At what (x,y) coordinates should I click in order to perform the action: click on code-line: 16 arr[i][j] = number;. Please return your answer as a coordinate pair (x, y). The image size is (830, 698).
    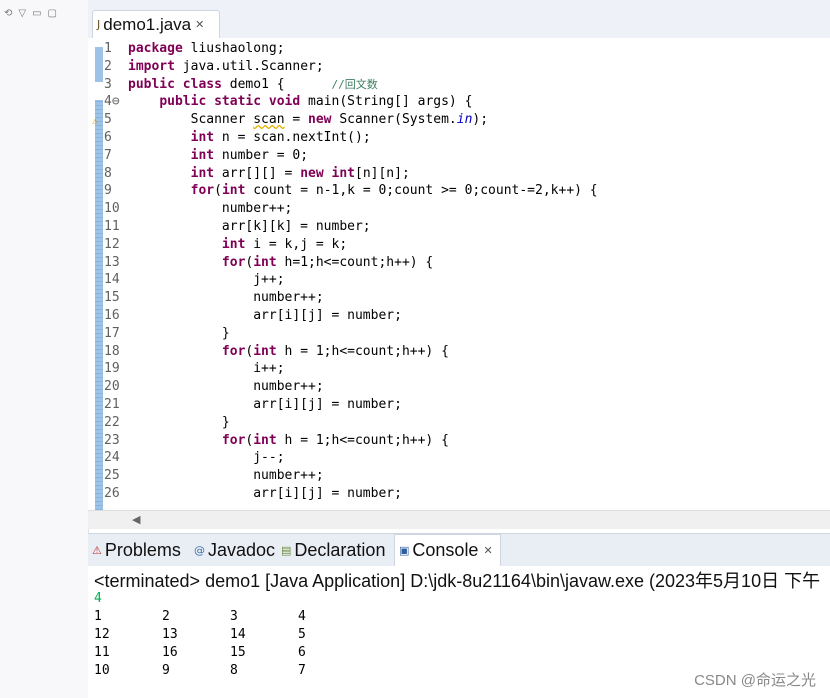
    Looking at the image, I should click on (459, 316).